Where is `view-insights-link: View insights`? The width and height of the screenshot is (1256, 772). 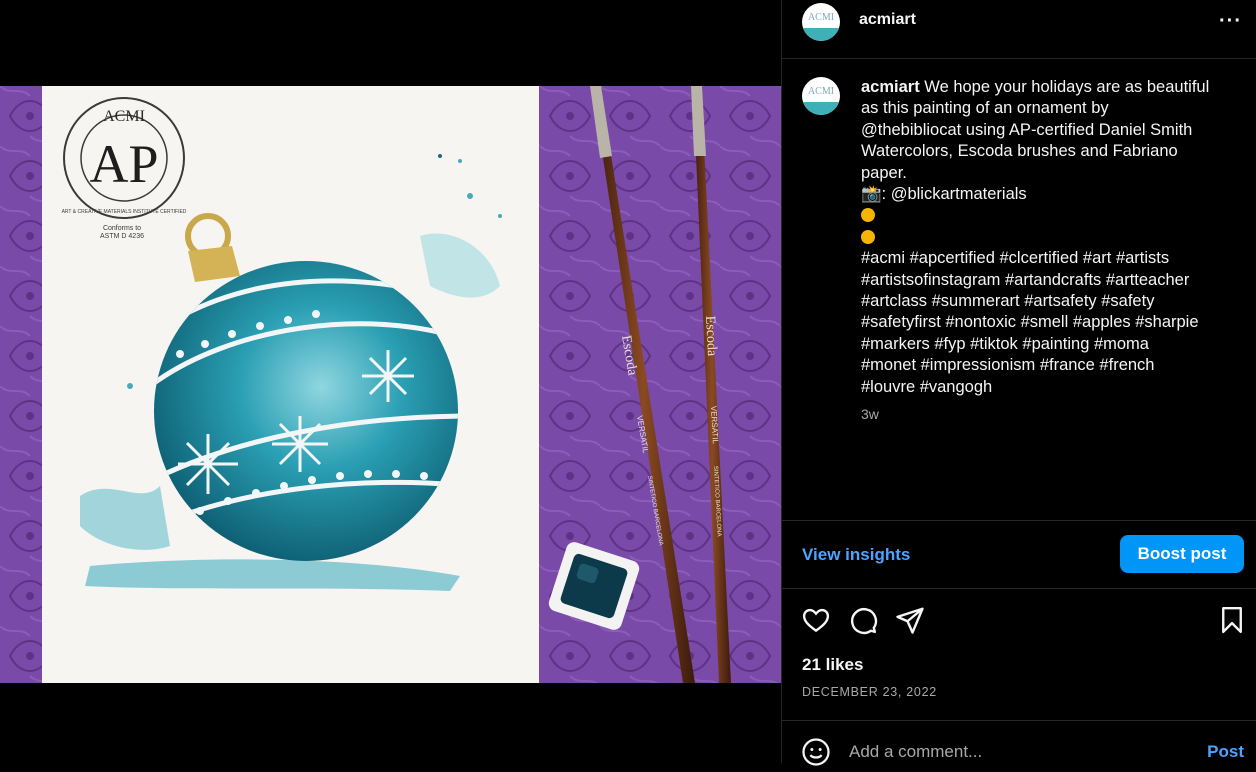
view-insights-link: View insights is located at coordinates (856, 555).